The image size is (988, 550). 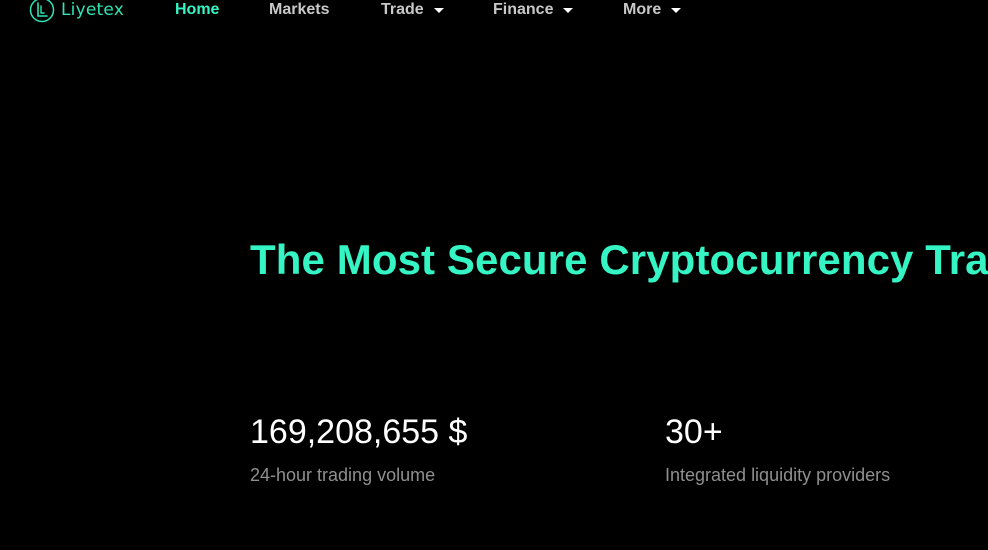 I want to click on stat-trading-volume: 169,208,655 $ 24-hour trading volume, so click(x=358, y=449).